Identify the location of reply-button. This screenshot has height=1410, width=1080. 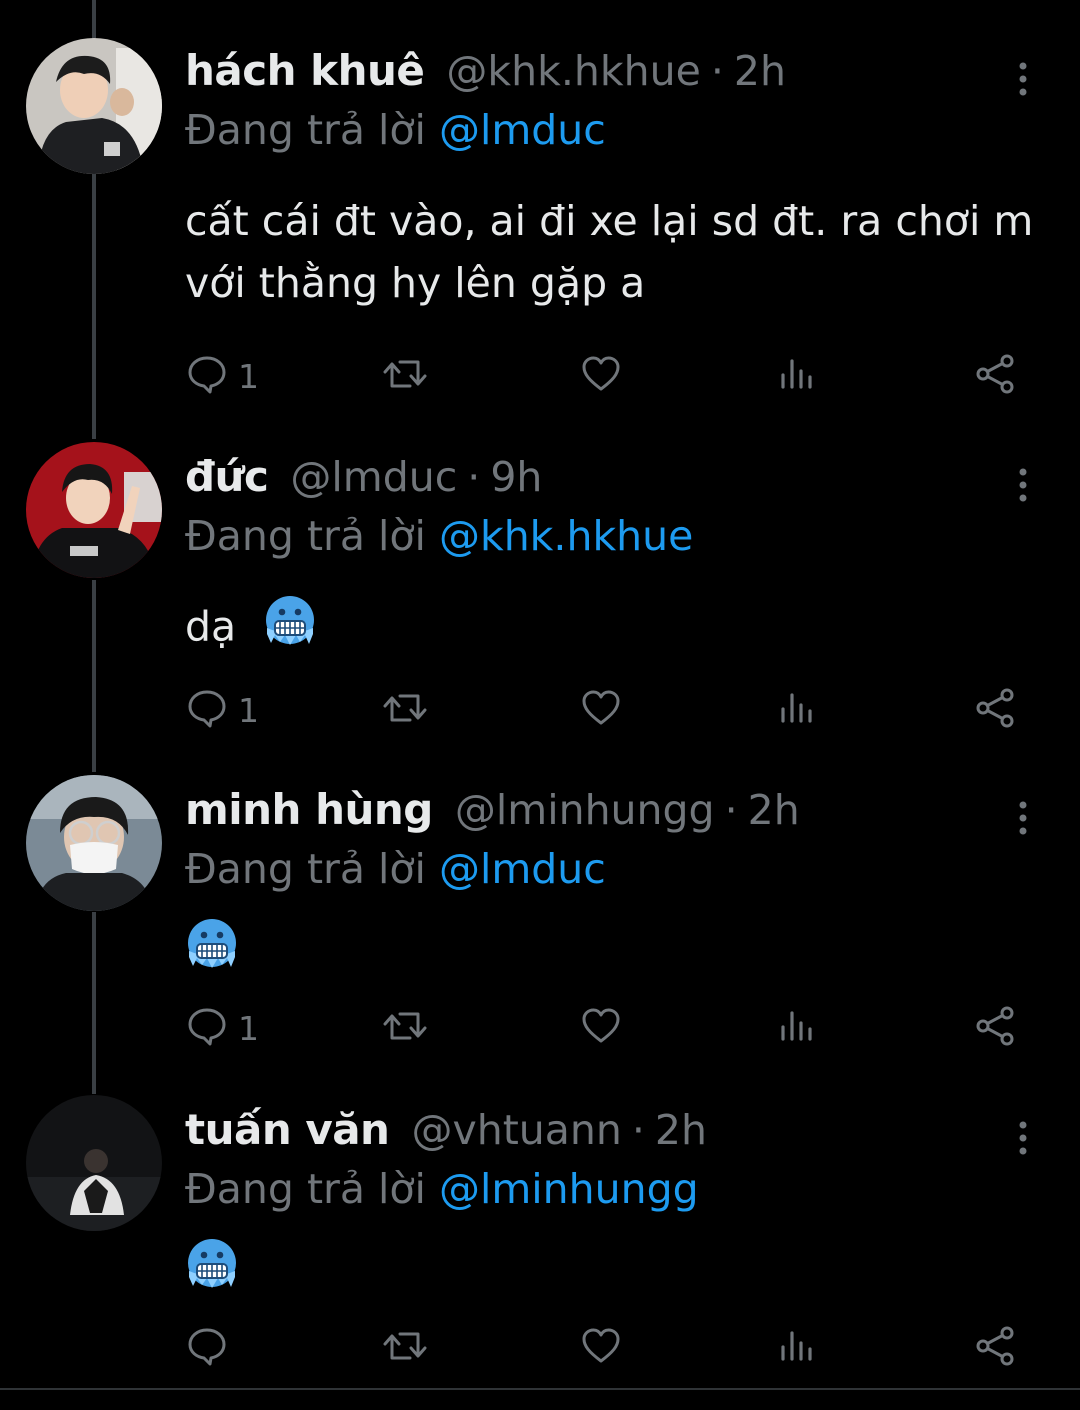
(212, 1348).